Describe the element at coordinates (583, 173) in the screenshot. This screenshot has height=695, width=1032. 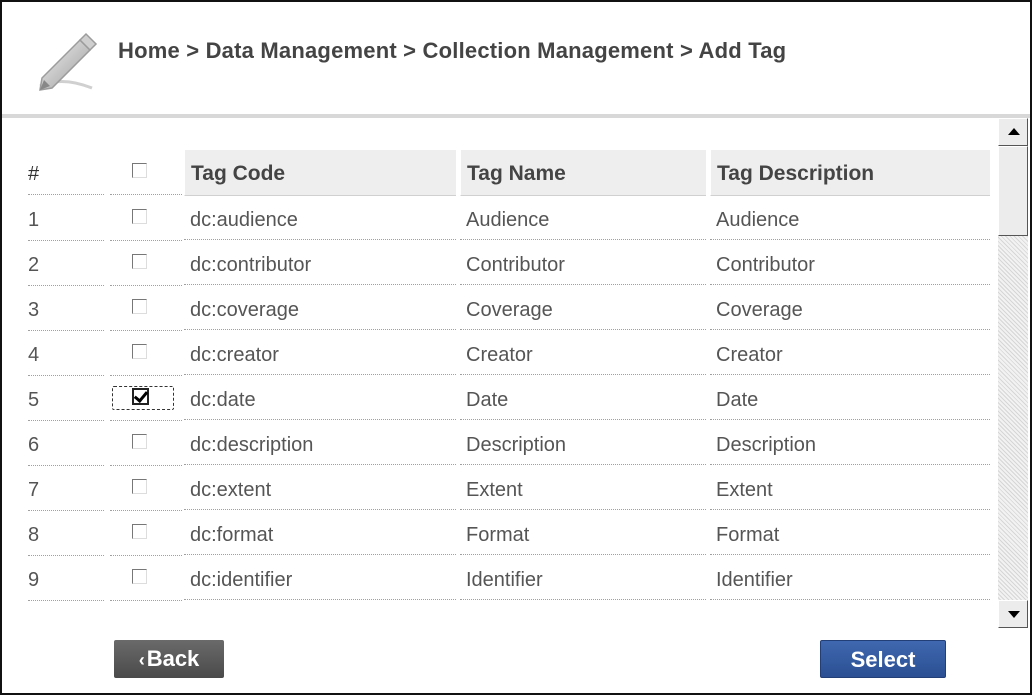
I see `column-header-tag-name: Tag Name` at that location.